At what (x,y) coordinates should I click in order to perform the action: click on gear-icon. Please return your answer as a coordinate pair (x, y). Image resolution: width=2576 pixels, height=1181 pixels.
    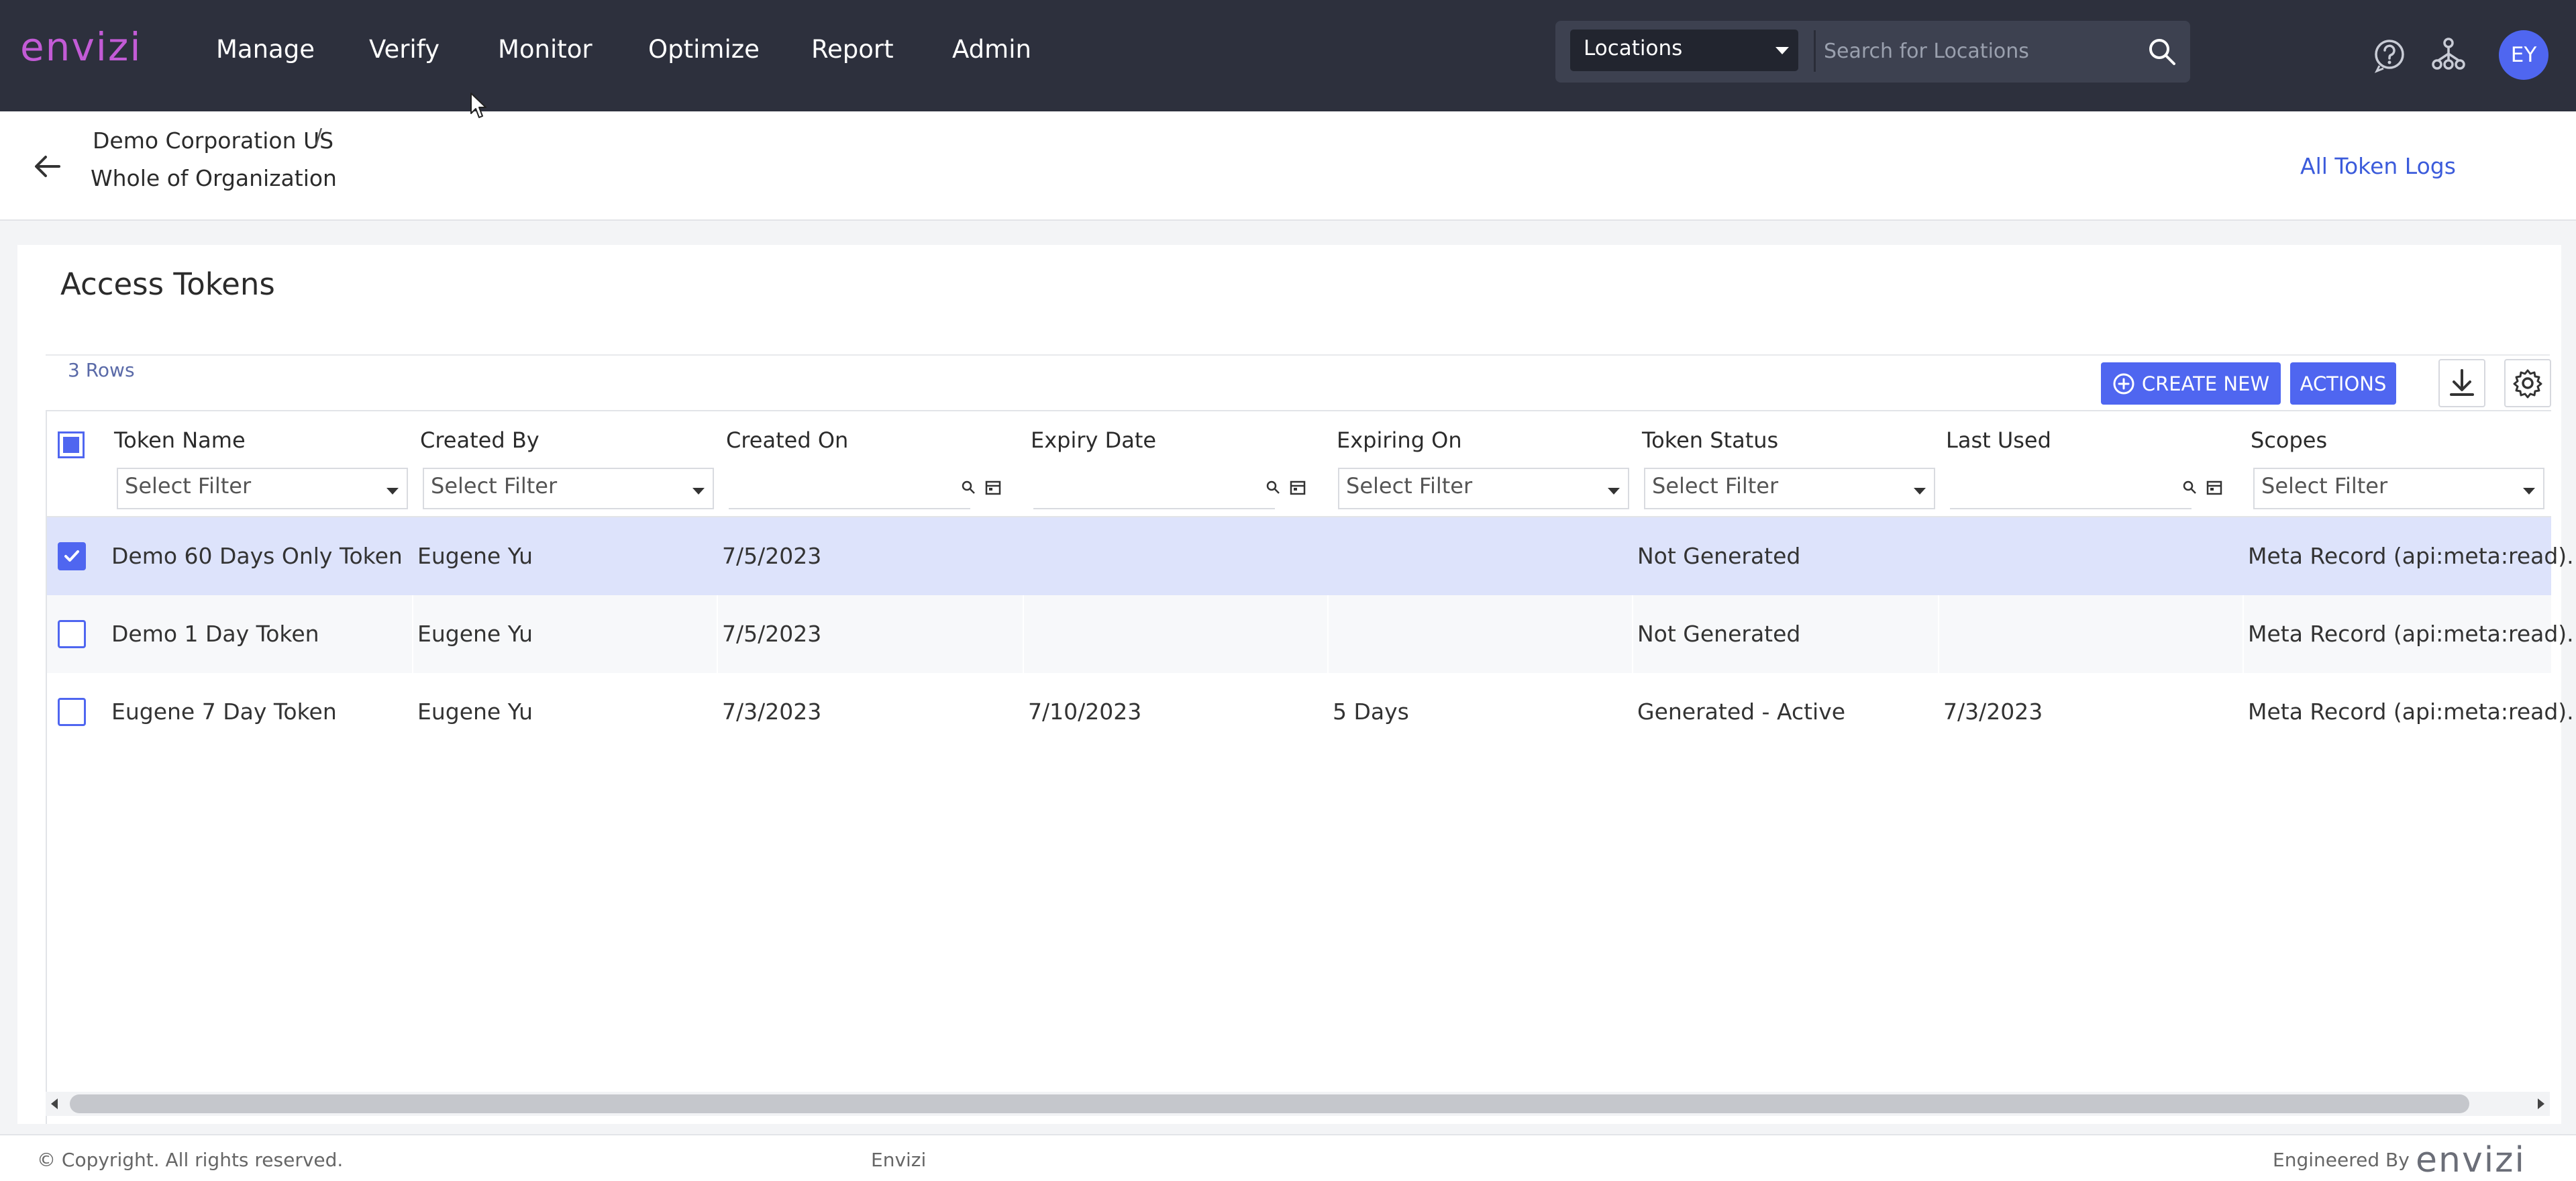
    Looking at the image, I should click on (2527, 384).